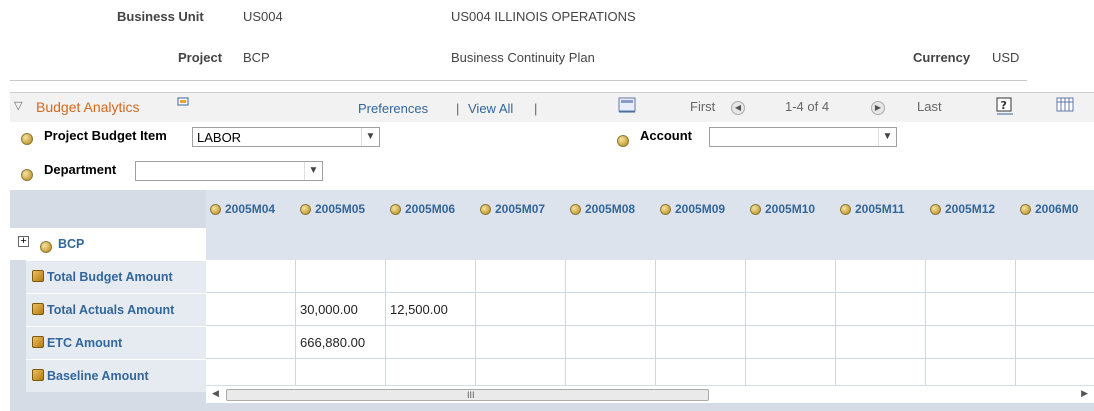 This screenshot has width=1094, height=411. I want to click on group-row: + BCP, so click(552, 244).